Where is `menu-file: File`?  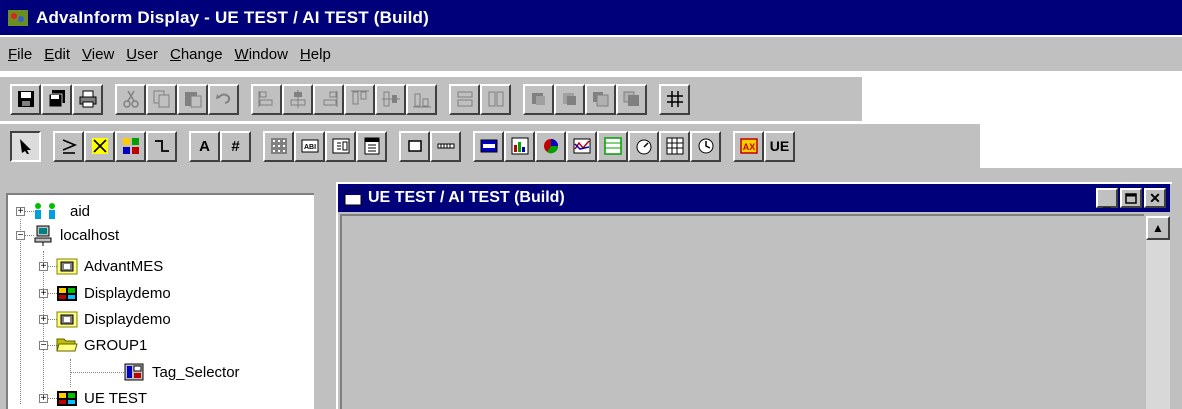
menu-file: File is located at coordinates (20, 54).